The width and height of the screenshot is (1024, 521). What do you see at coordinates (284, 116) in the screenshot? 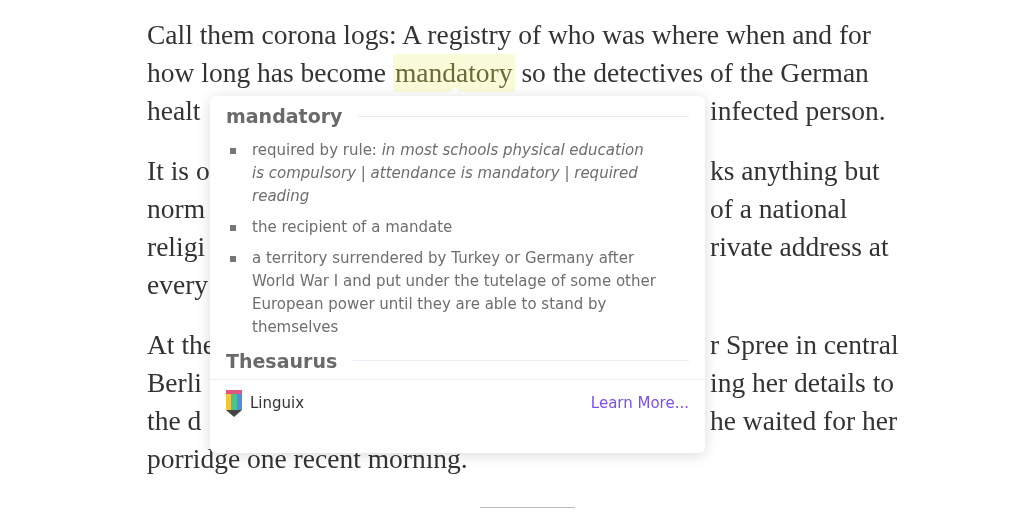
I see `popup-heading: mandatory` at bounding box center [284, 116].